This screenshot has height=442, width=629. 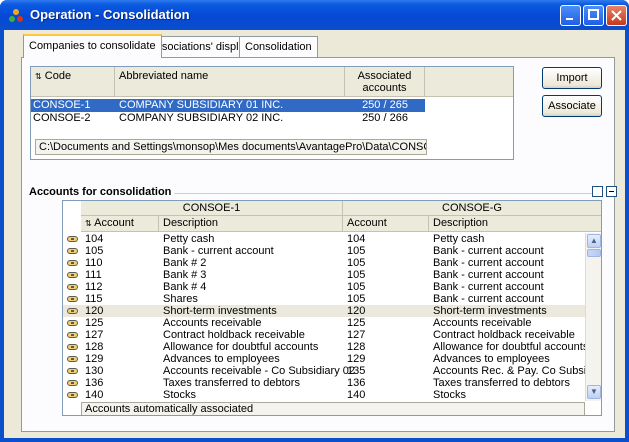 I want to click on column-header-account-2: Account, so click(x=386, y=224).